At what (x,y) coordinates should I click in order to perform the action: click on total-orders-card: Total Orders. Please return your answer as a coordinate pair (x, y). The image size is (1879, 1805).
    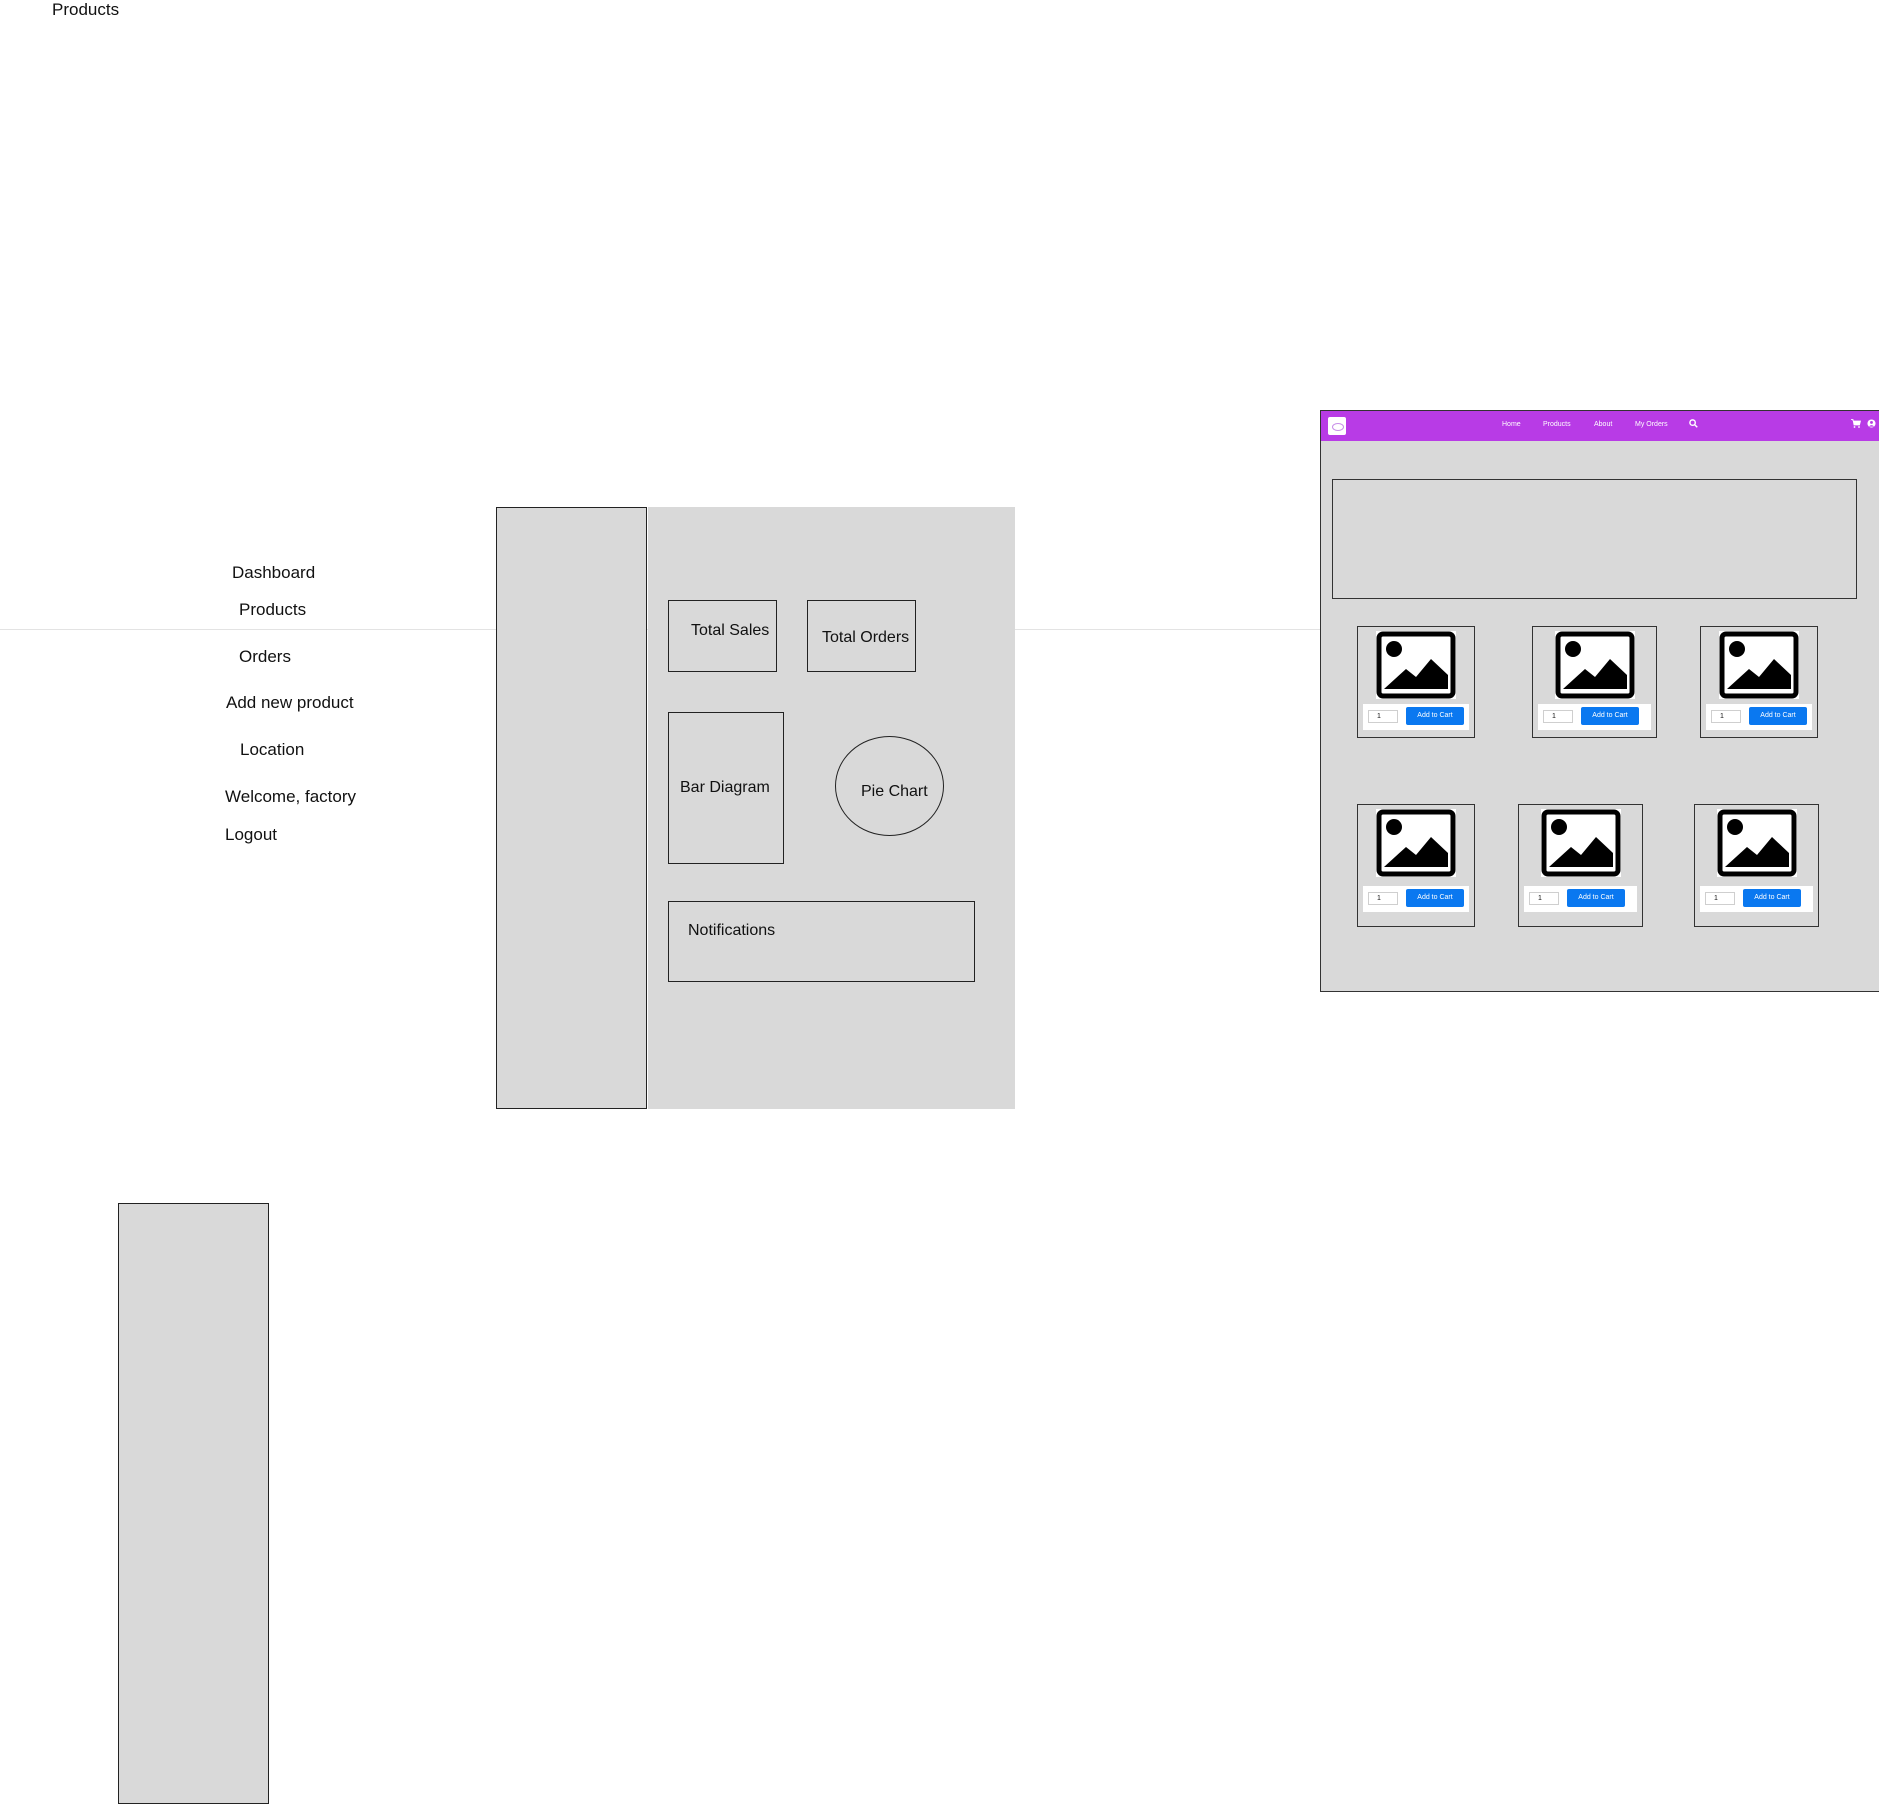
    Looking at the image, I should click on (861, 636).